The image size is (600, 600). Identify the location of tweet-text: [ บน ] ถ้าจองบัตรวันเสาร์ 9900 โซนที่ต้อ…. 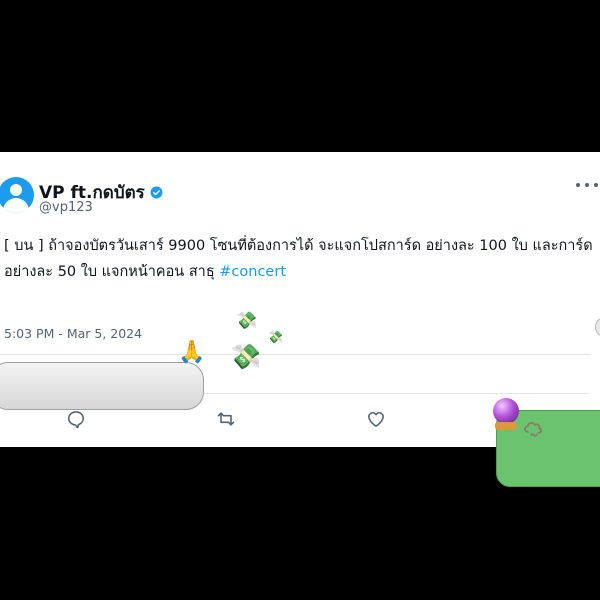
(302, 259).